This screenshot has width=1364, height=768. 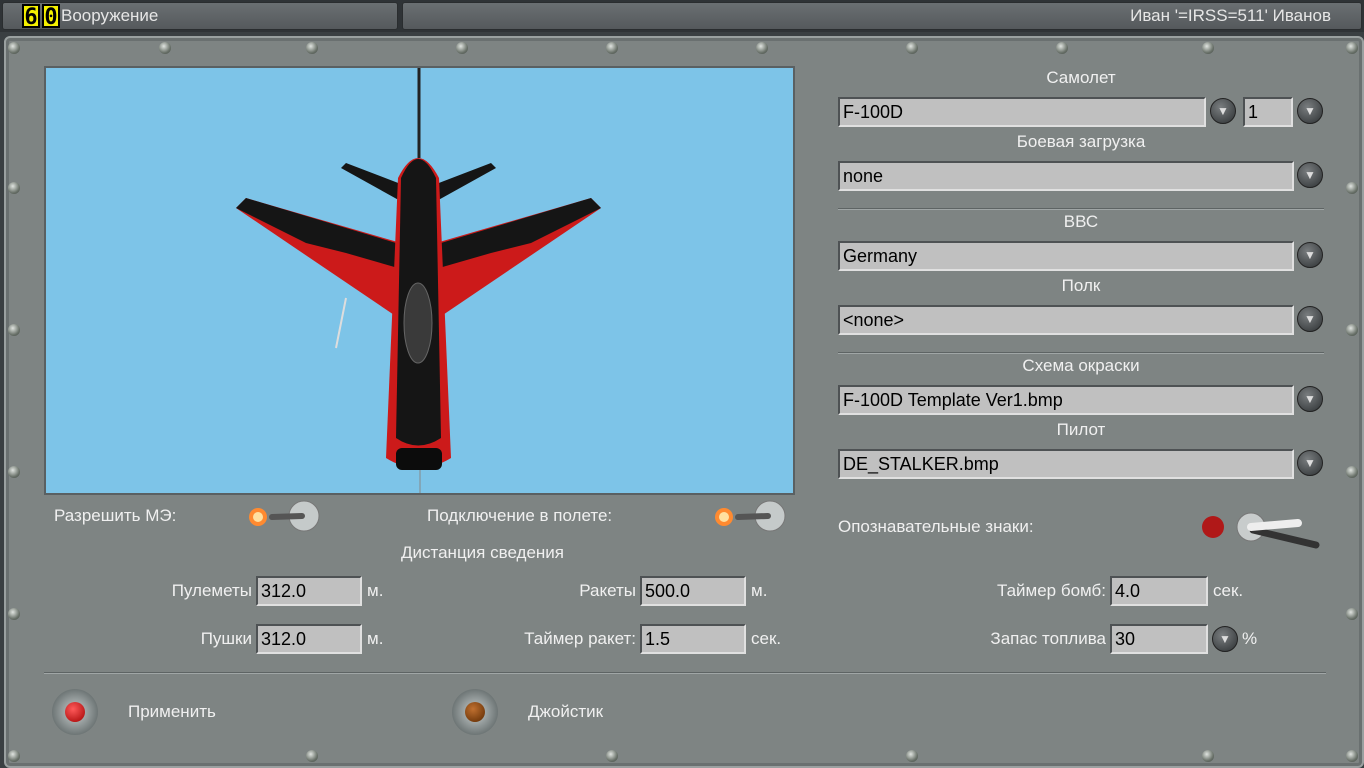 I want to click on page-title: Вооружение, so click(x=110, y=15).